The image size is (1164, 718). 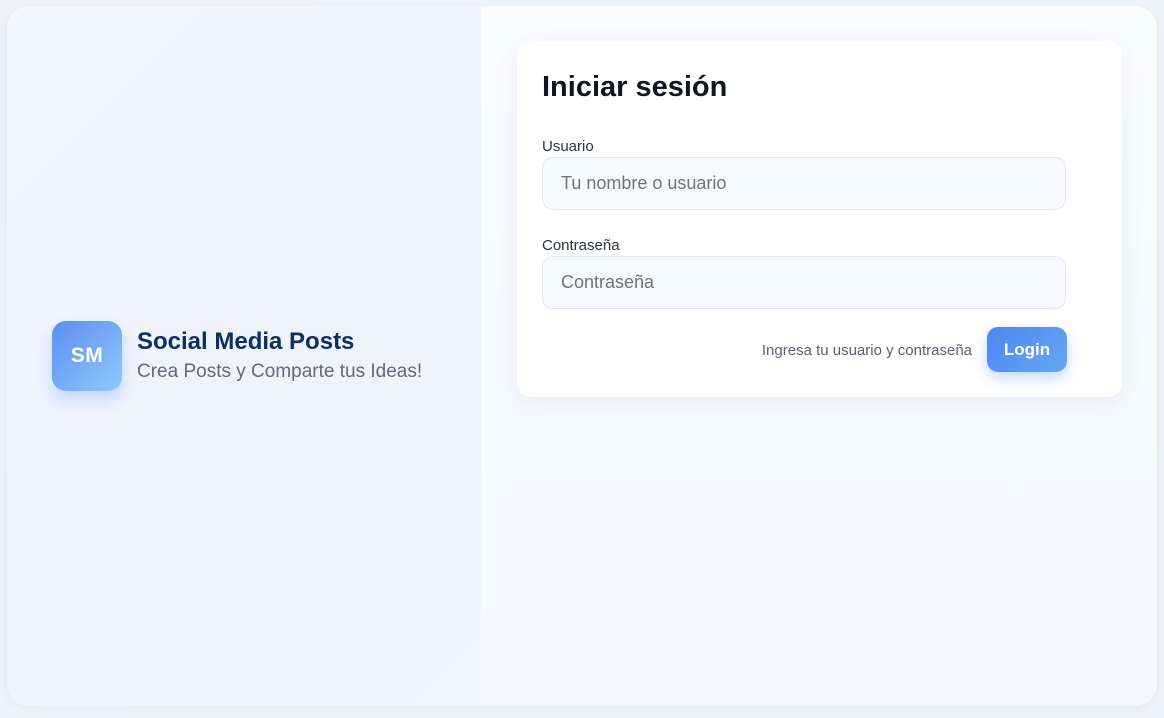 What do you see at coordinates (280, 371) in the screenshot?
I see `app-subtitle: Crea Posts y Comparte tus Ideas!` at bounding box center [280, 371].